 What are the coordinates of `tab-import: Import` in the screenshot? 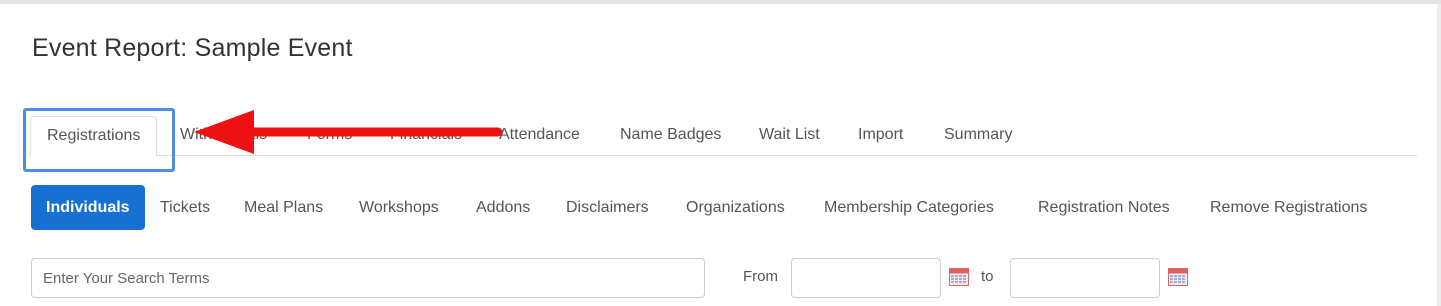 It's located at (880, 136).